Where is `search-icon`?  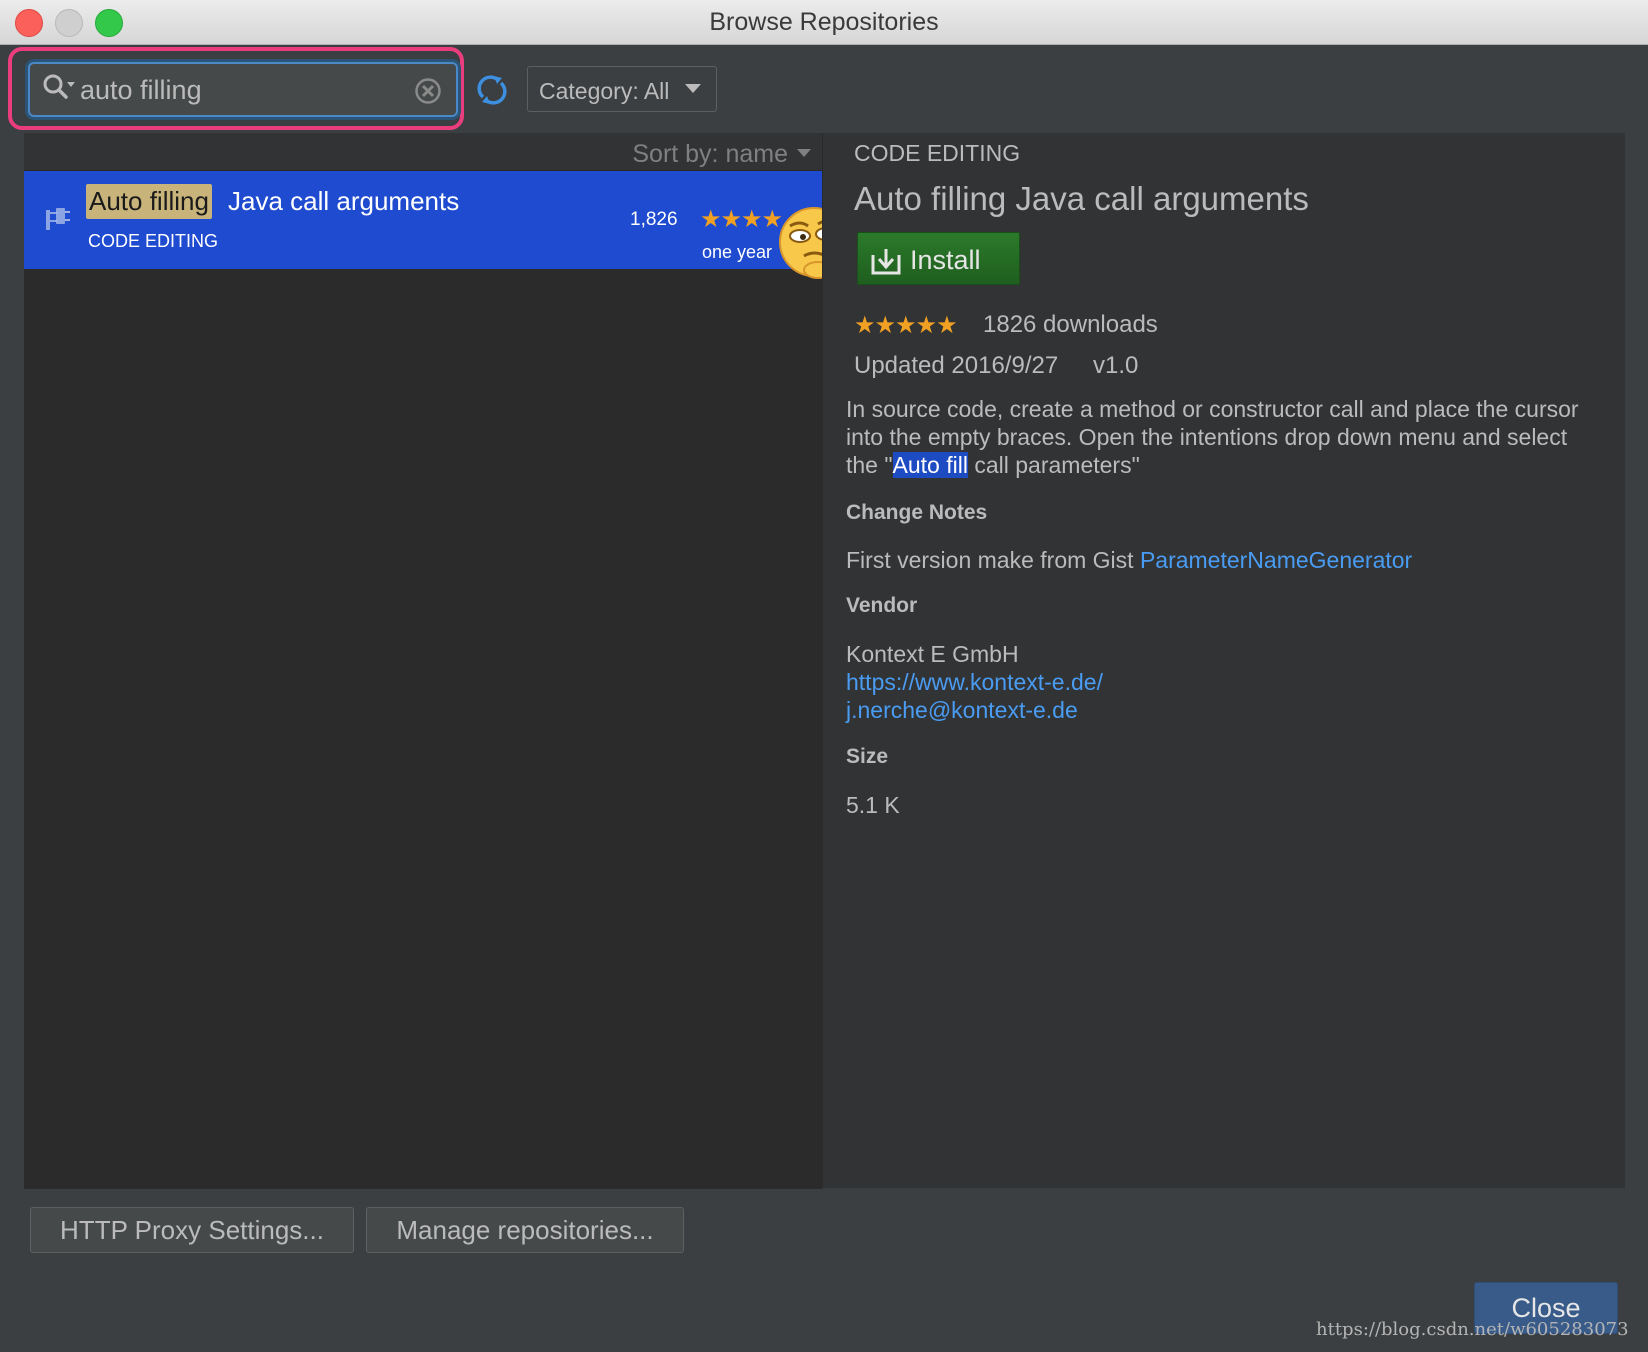
search-icon is located at coordinates (60, 89).